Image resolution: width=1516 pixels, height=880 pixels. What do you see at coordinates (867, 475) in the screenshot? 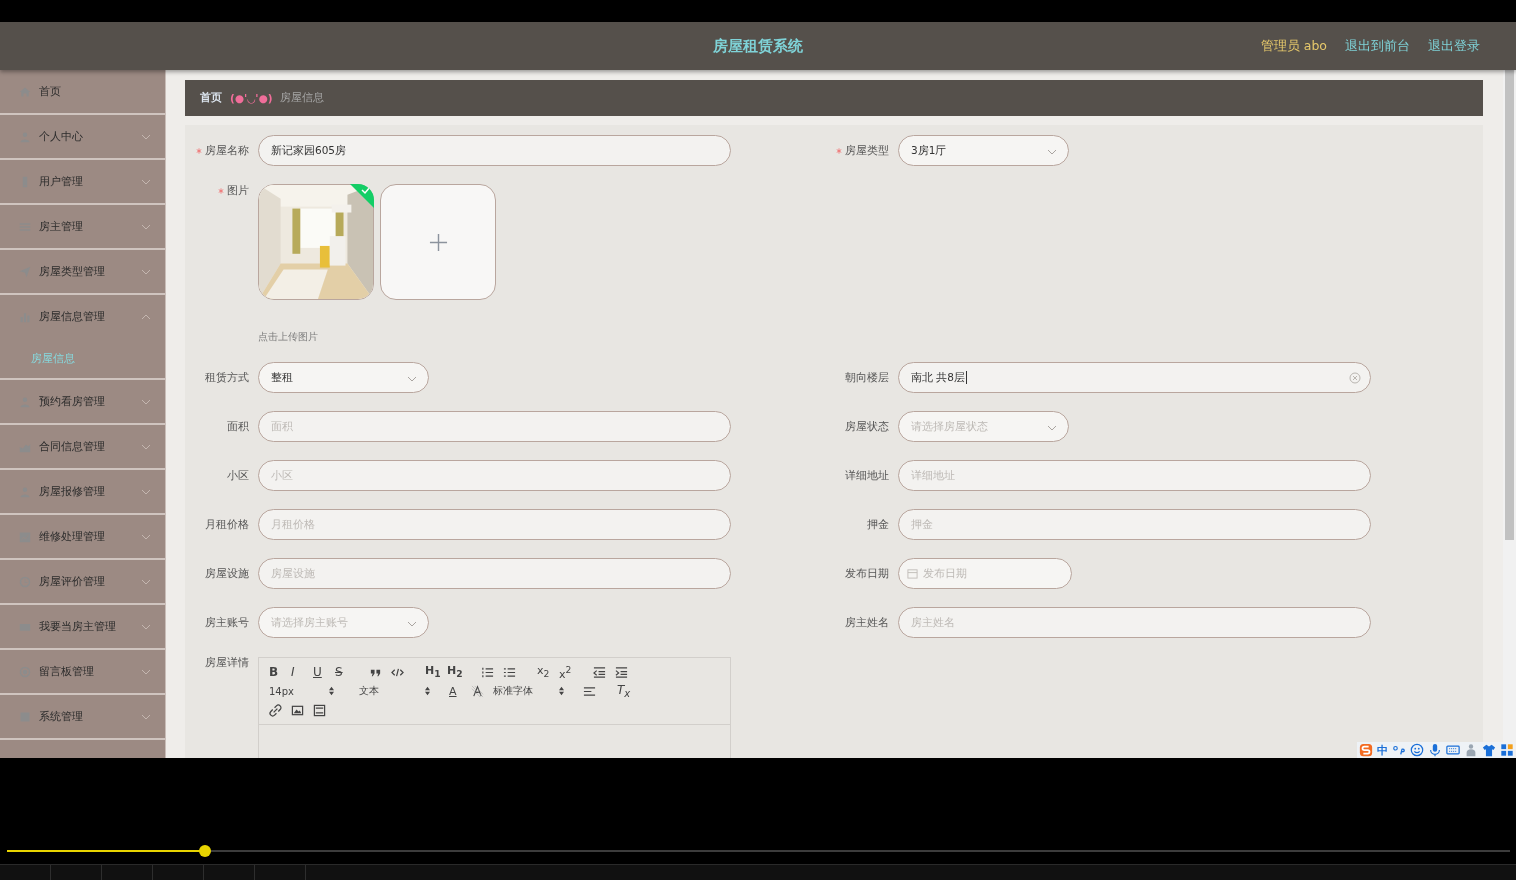
I see `field-label: 详细地址` at bounding box center [867, 475].